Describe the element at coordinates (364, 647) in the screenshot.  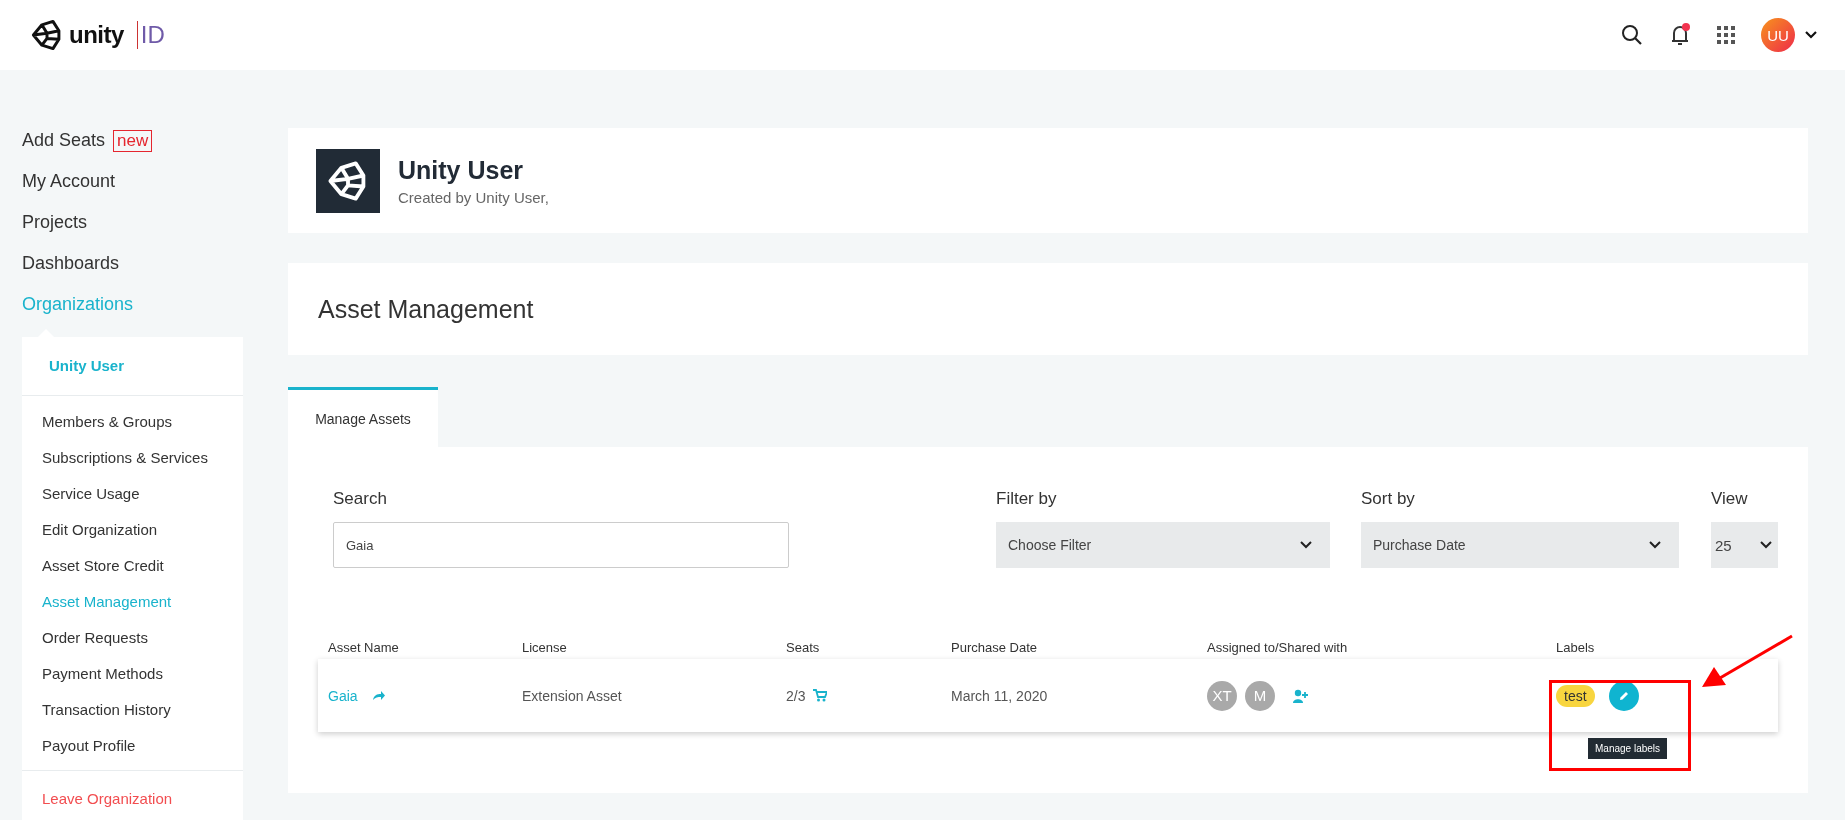
I see `column-header: Asset Name` at that location.